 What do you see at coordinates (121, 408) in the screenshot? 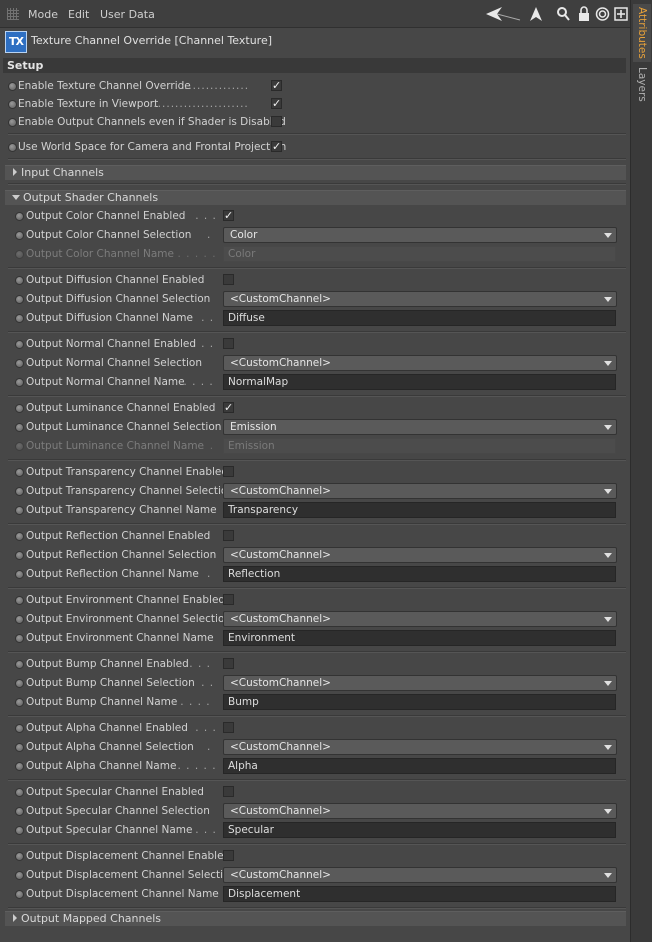
I see `channel-field-label: Output Luminance Channel Enabled` at bounding box center [121, 408].